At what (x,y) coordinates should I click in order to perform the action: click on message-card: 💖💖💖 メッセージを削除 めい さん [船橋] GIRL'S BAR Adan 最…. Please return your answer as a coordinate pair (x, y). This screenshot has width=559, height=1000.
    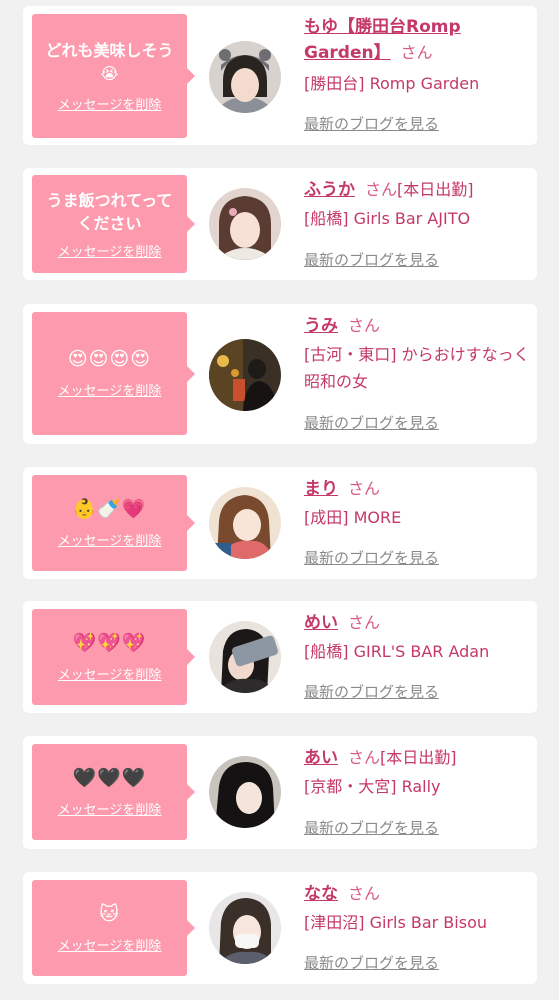
    Looking at the image, I should click on (280, 657).